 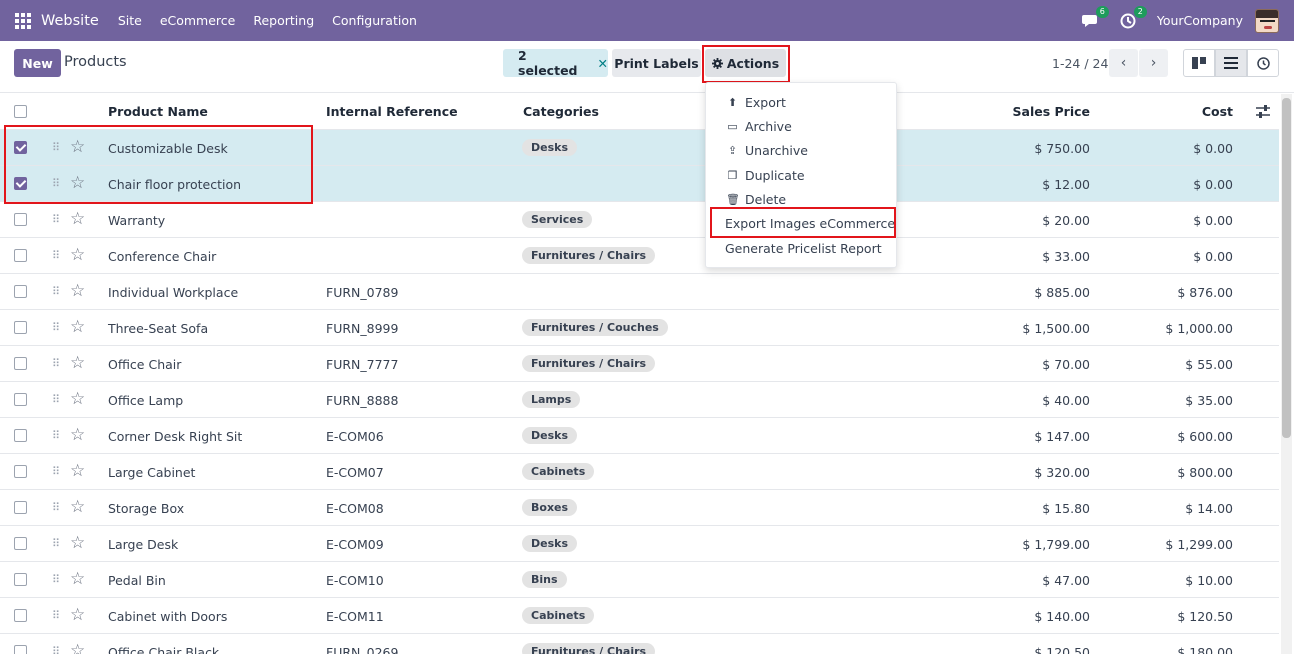 What do you see at coordinates (1217, 111) in the screenshot?
I see `column-cost: Cost` at bounding box center [1217, 111].